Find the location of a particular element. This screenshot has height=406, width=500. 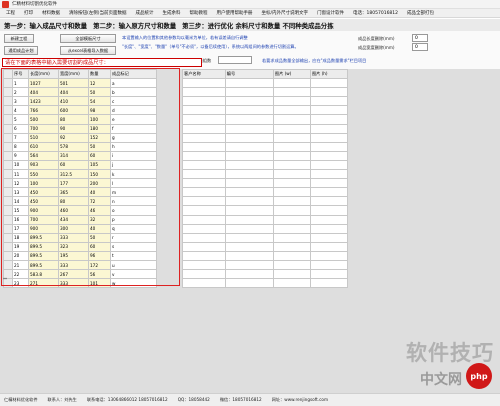

table-cell: 96 is located at coordinates (99, 255).